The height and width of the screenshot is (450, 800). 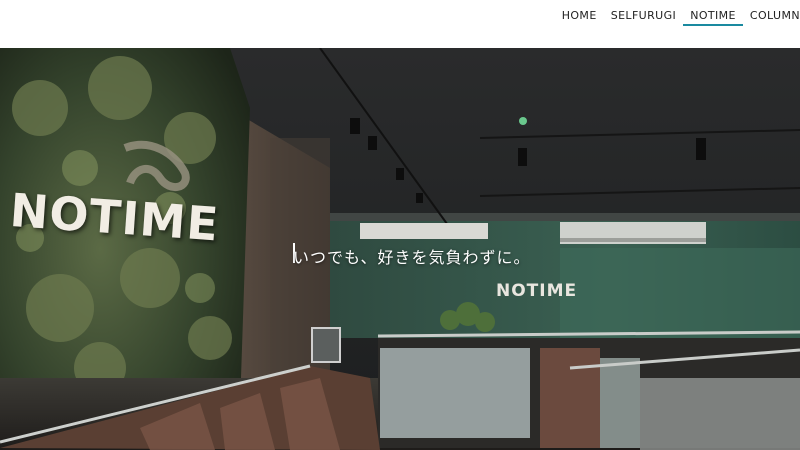 I want to click on nav-item-notime: NOTIME, so click(x=713, y=17).